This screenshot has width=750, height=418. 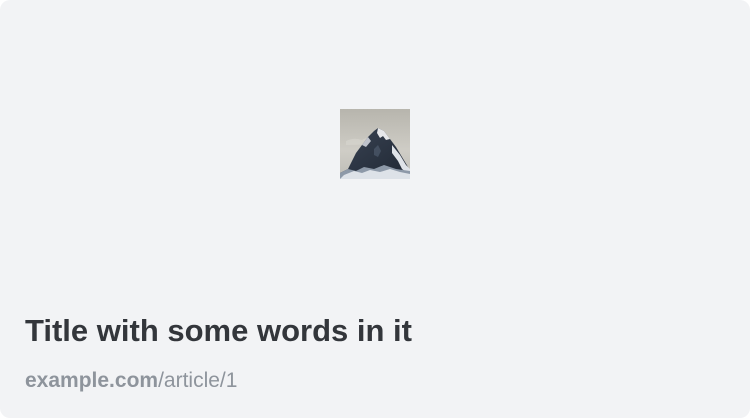 What do you see at coordinates (375, 144) in the screenshot?
I see `mountain-thumbnail-icon` at bounding box center [375, 144].